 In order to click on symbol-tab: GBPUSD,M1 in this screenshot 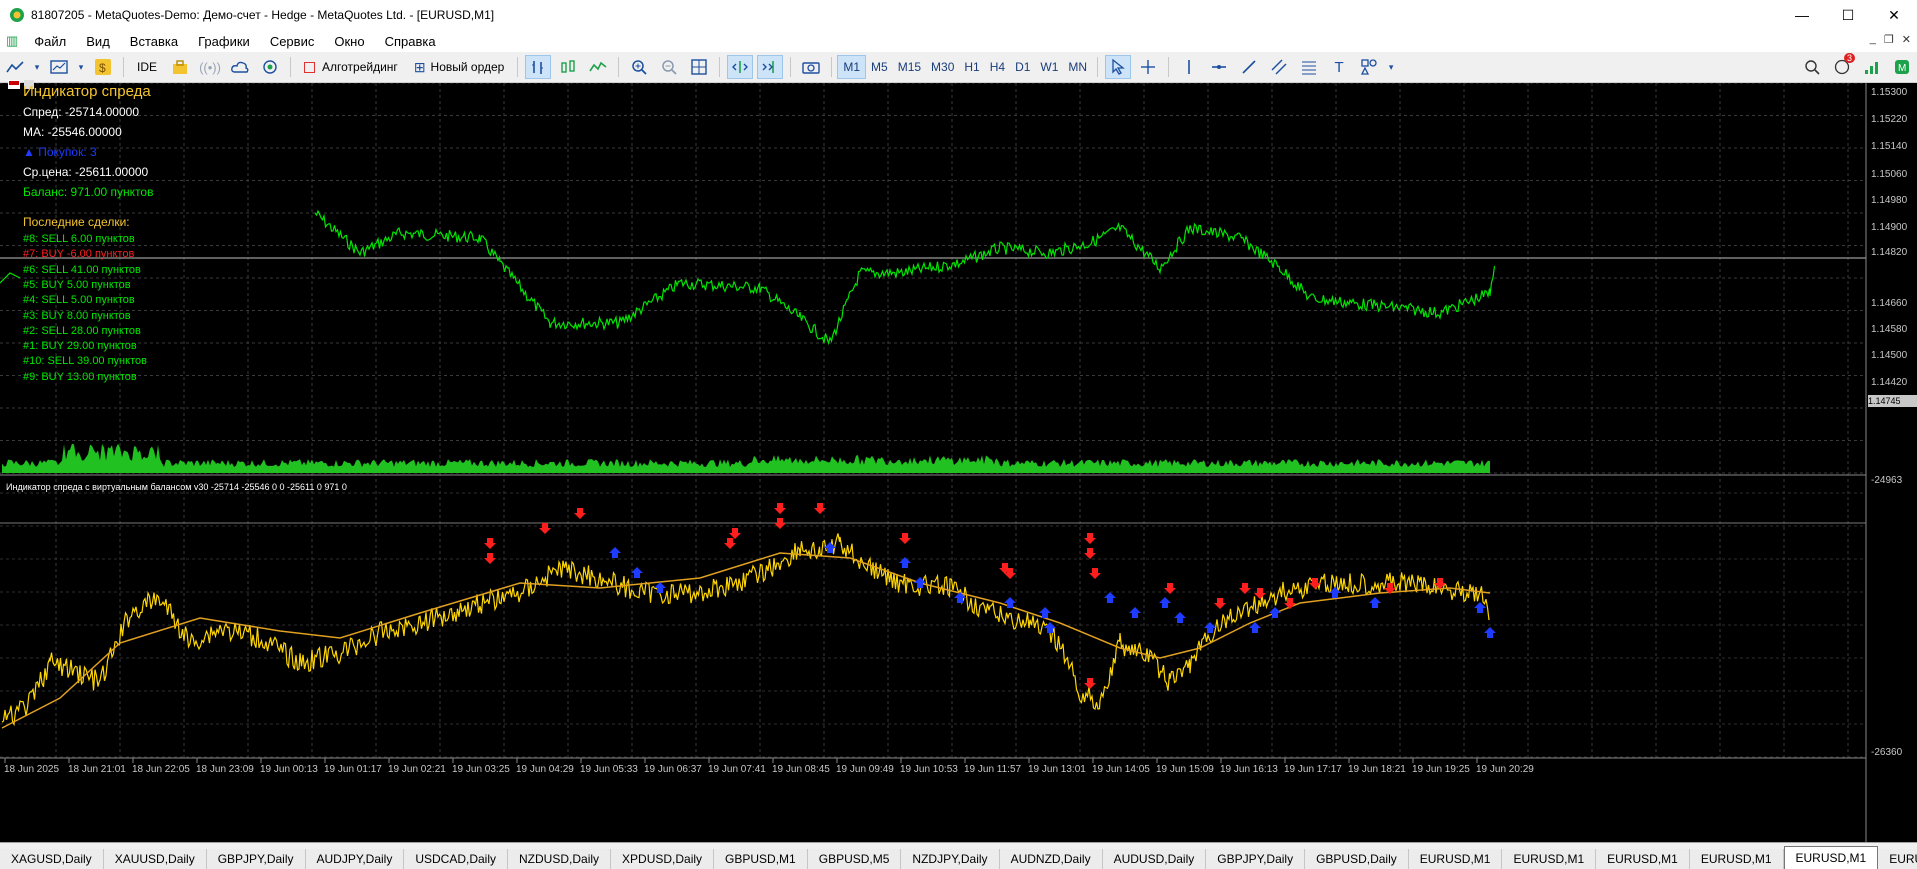, I will do `click(761, 859)`.